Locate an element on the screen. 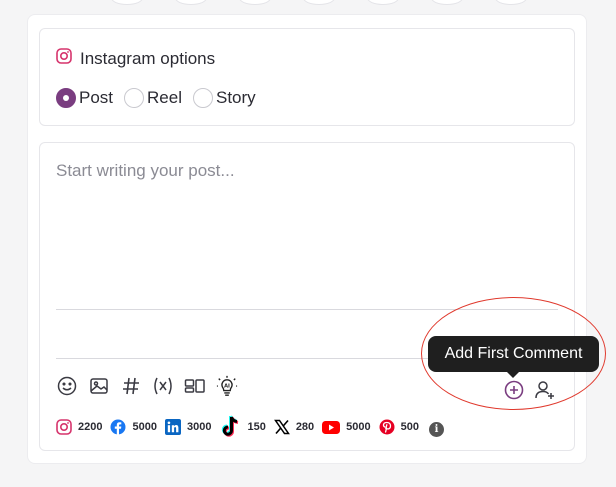 This screenshot has height=487, width=616. radio-post-label: Post is located at coordinates (96, 97).